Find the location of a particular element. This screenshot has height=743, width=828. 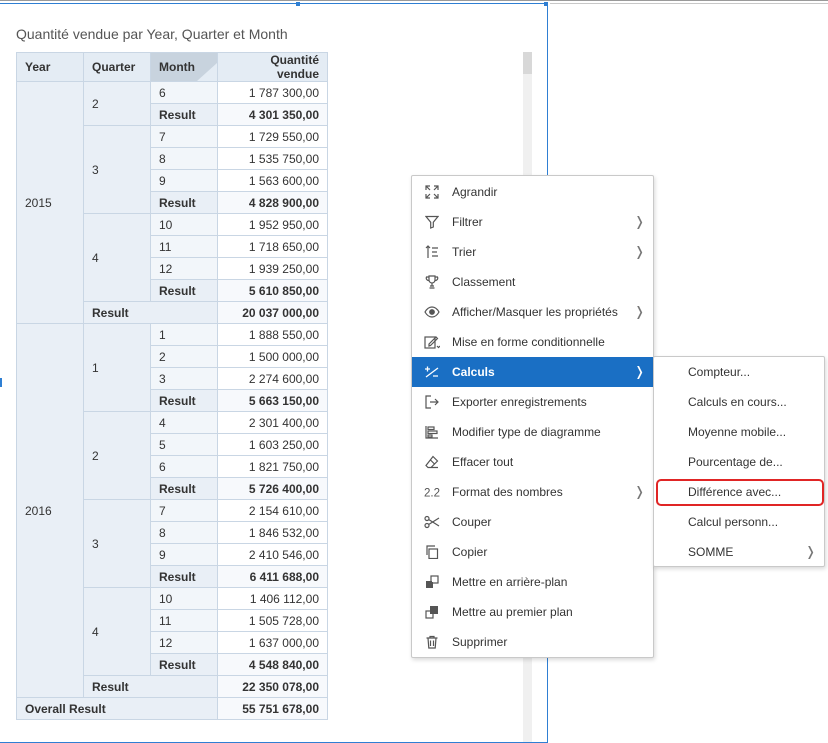

overall-result-value: 55 751 678,00 is located at coordinates (272, 708).